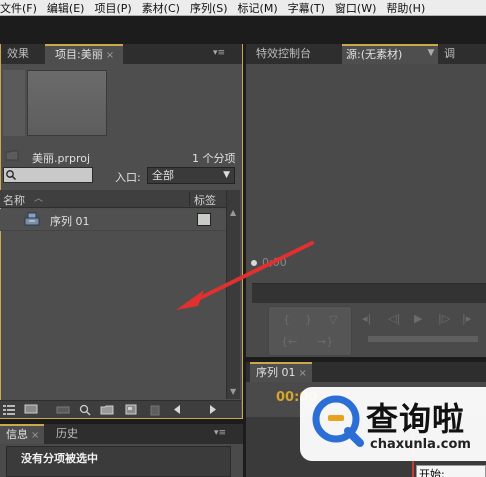 The image size is (486, 477). What do you see at coordinates (189, 199) in the screenshot?
I see `column-divider` at bounding box center [189, 199].